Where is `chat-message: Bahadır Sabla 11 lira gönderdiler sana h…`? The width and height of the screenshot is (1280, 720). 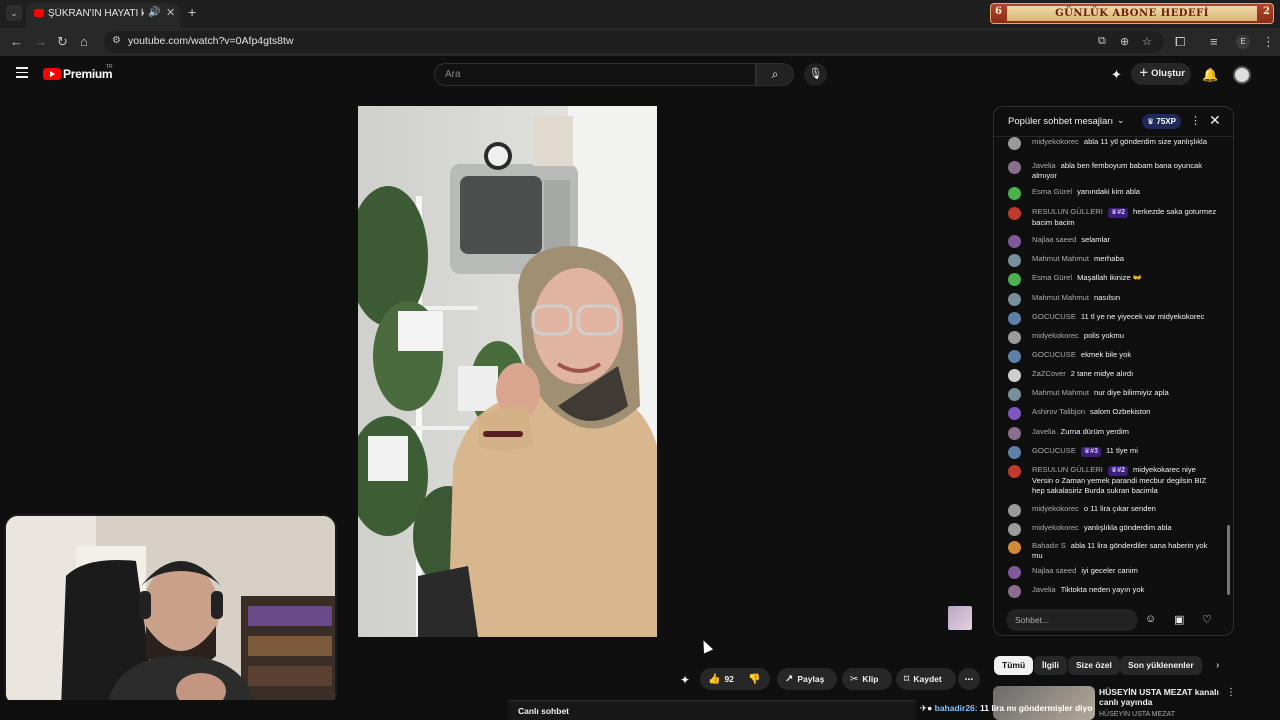 chat-message: Bahadır Sabla 11 lira gönderdiler sana h… is located at coordinates (1113, 550).